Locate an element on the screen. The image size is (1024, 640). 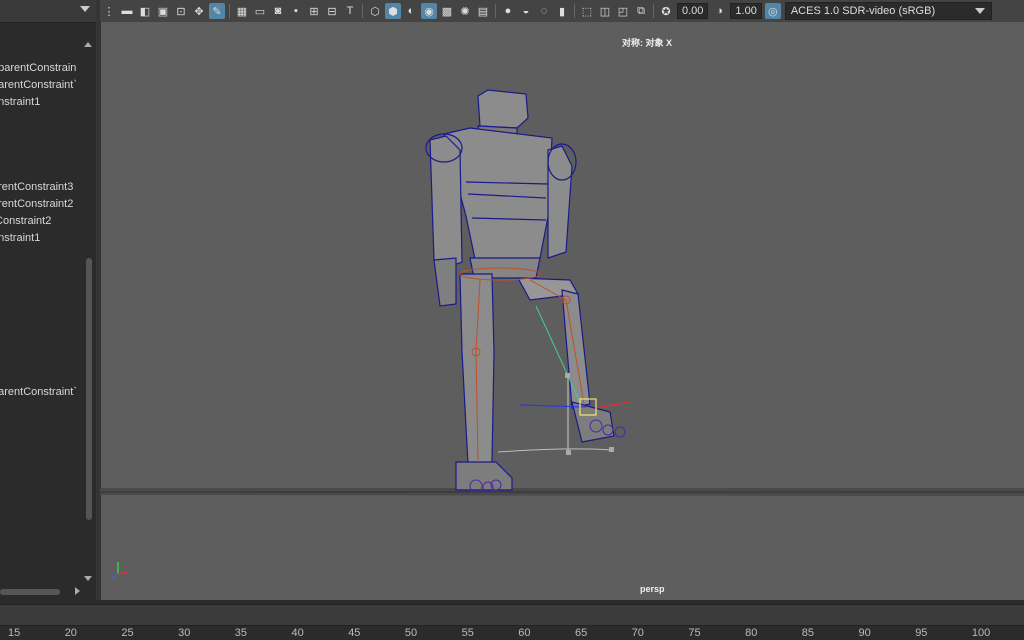
view-axis-gizmo is located at coordinates (120, 570).